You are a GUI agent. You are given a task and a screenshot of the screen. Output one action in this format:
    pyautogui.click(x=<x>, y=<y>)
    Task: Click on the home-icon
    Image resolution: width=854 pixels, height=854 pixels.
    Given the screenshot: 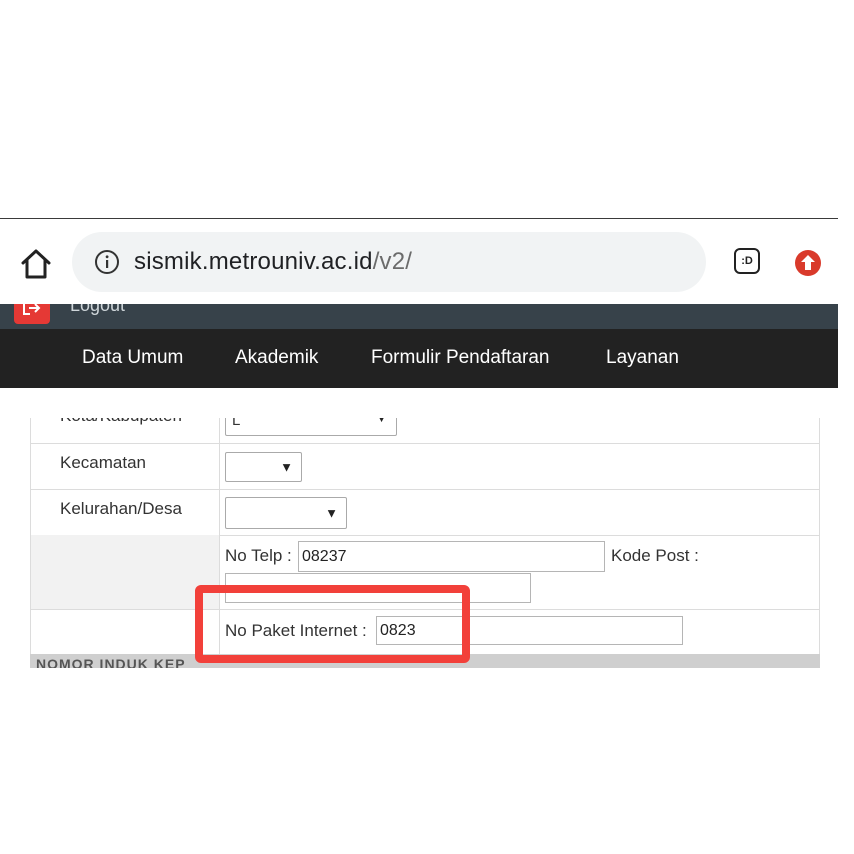 What is the action you would take?
    pyautogui.click(x=36, y=264)
    